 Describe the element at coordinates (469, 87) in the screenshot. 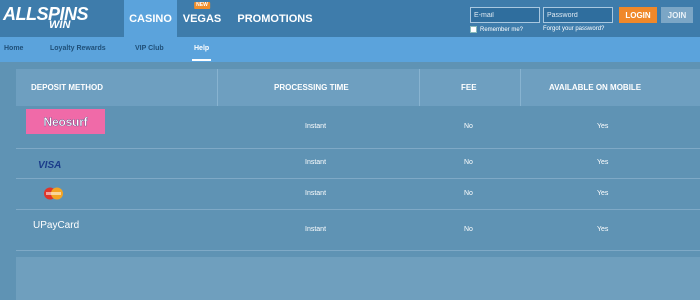

I see `header-fee: FEE` at that location.